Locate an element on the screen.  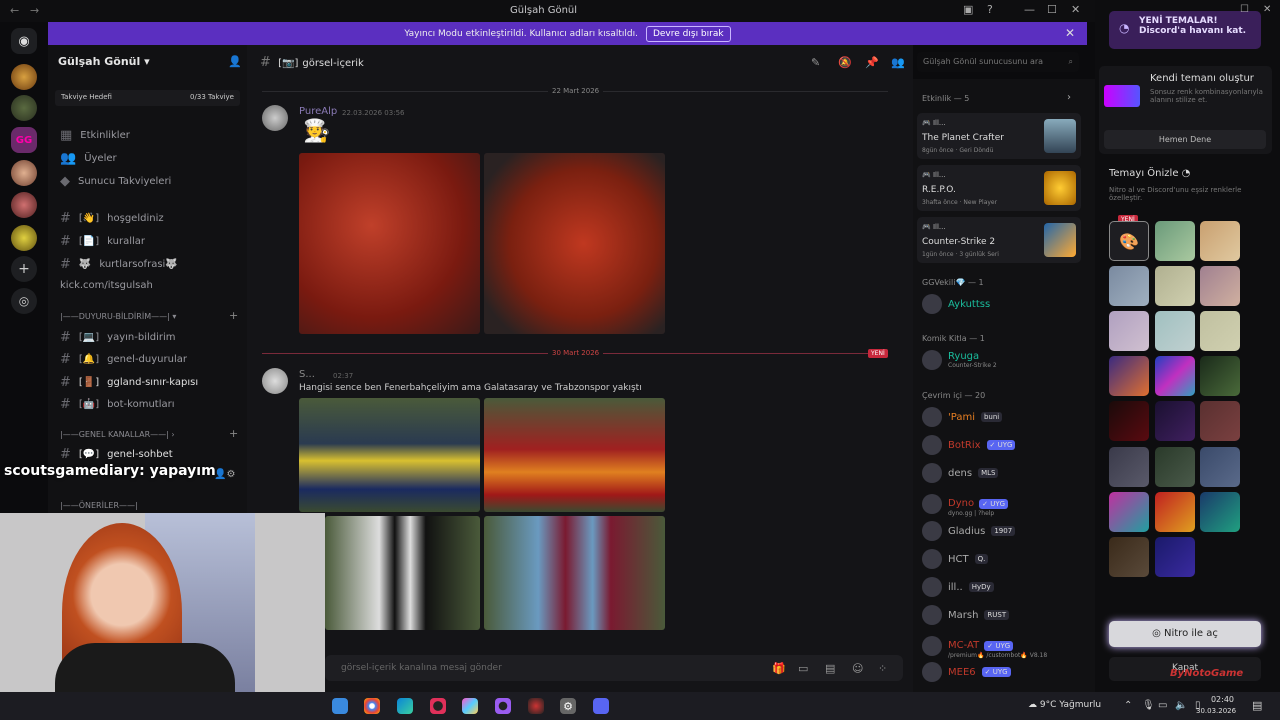
member-item: MC-AT ✓ UYG/premium🔥 /custombot🔥 V8.18 is located at coordinates (984, 646).